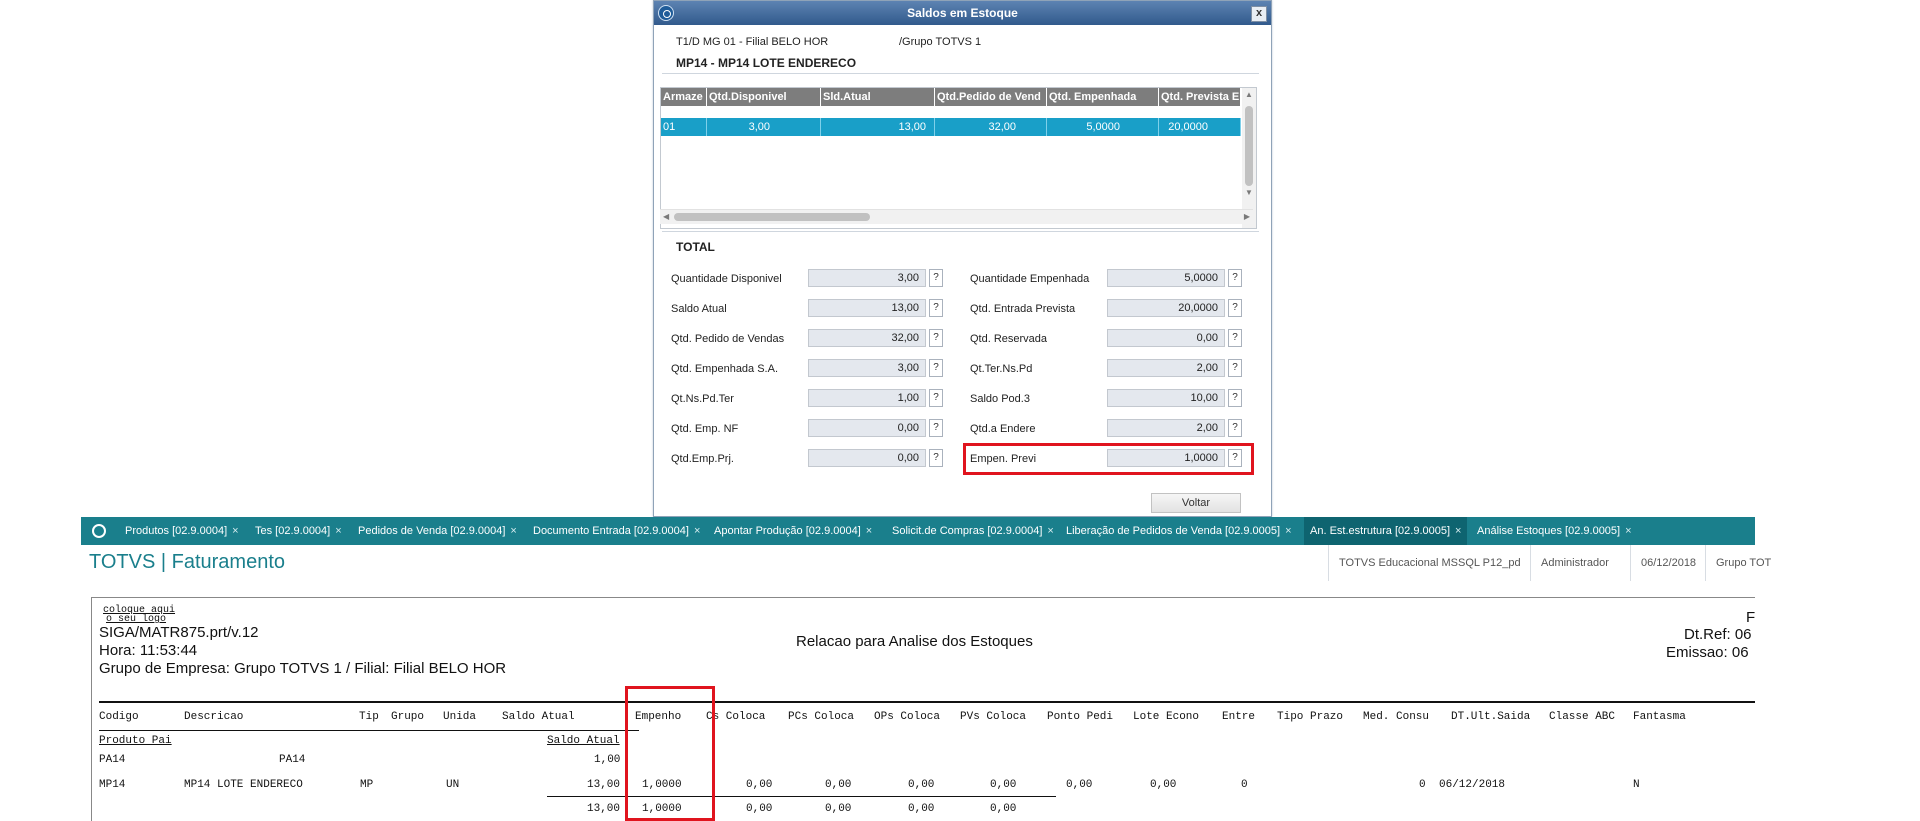 The image size is (1920, 821). Describe the element at coordinates (759, 785) in the screenshot. I see `item-cs: 0,00` at that location.